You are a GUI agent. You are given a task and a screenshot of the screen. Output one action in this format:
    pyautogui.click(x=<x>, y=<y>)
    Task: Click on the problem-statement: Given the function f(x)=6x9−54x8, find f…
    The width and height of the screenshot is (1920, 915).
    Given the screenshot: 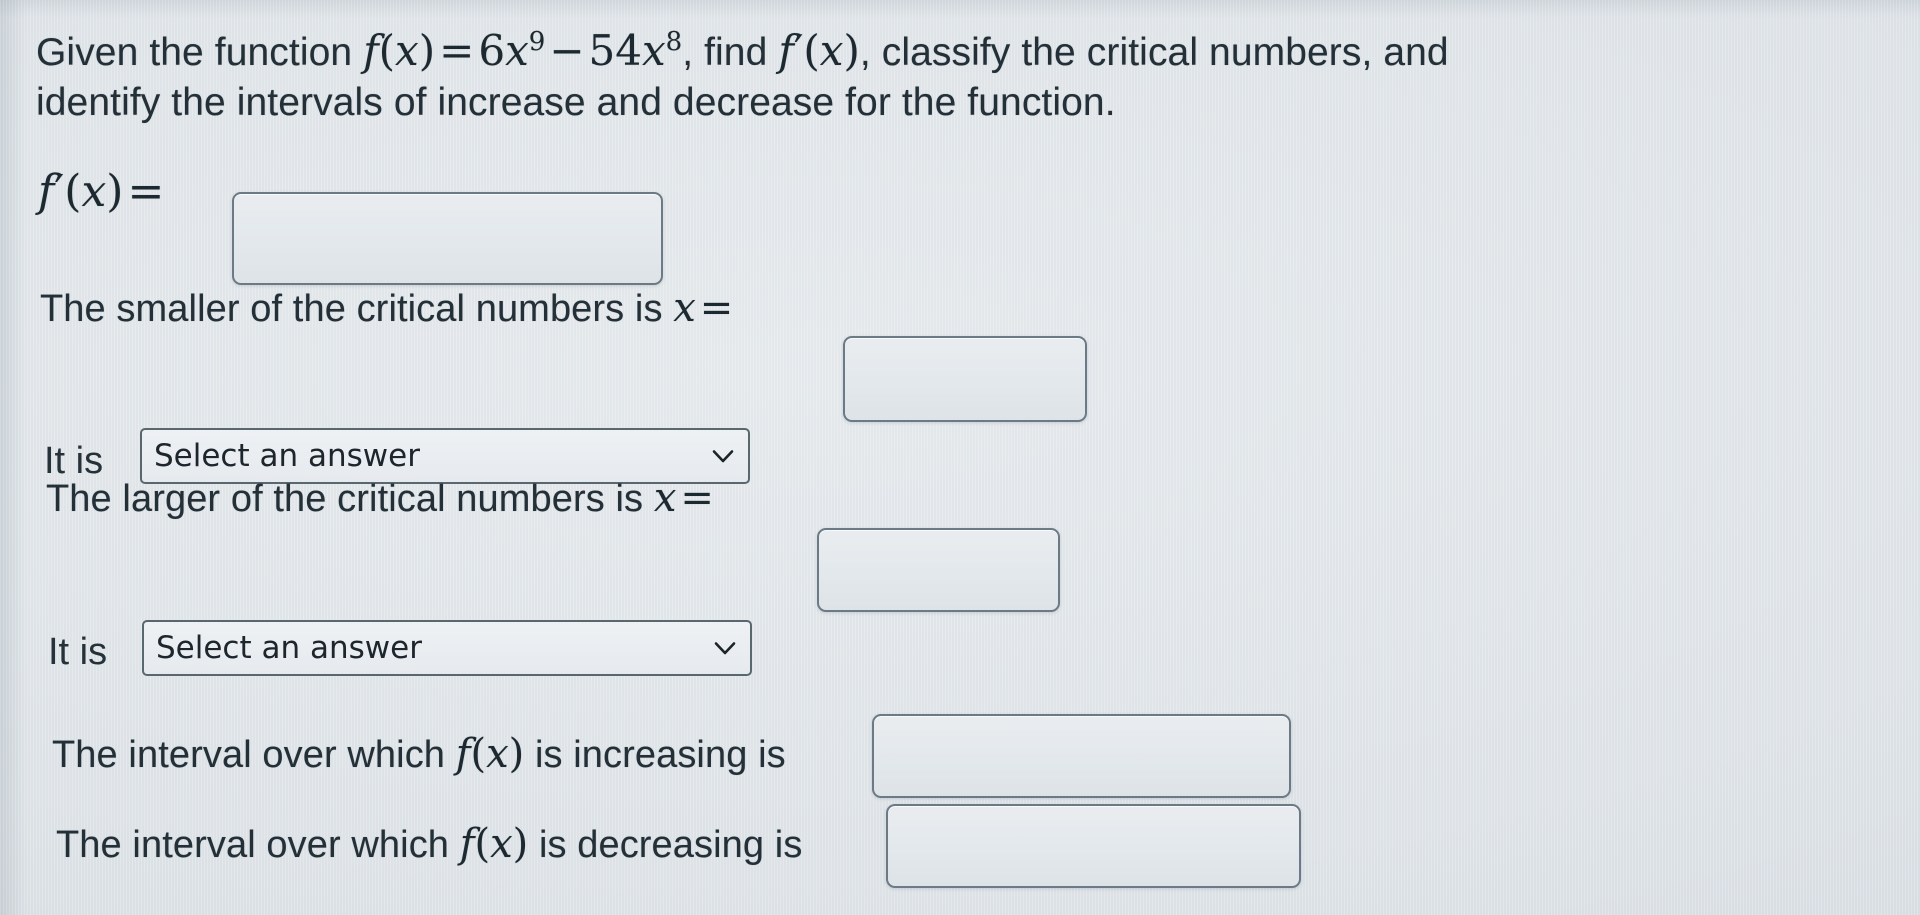 What is the action you would take?
    pyautogui.click(x=796, y=77)
    